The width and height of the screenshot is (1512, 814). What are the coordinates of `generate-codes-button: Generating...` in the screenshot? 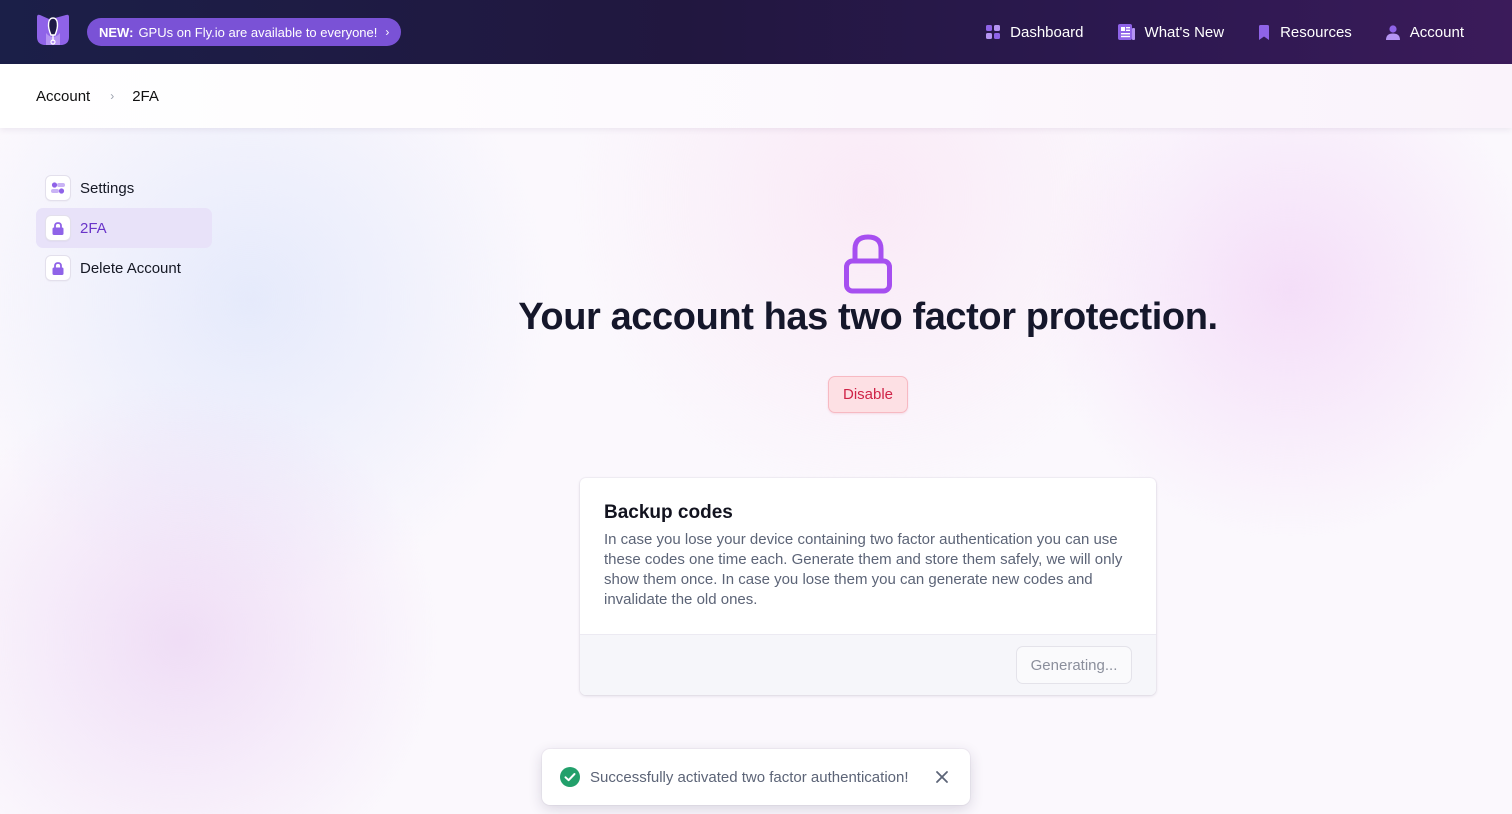 It's located at (1074, 665).